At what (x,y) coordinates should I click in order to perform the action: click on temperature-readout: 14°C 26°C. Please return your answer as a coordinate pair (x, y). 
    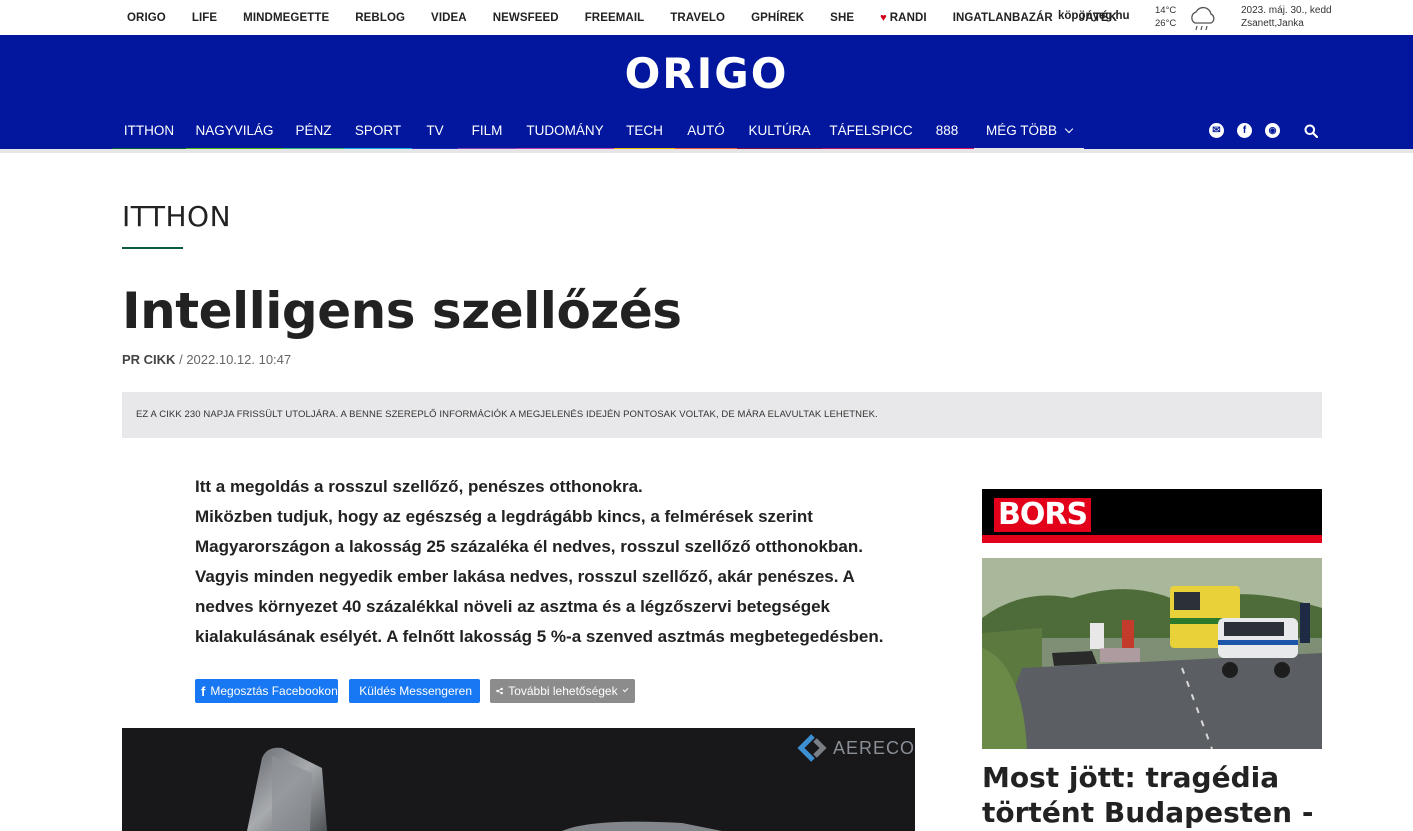
    Looking at the image, I should click on (1165, 17).